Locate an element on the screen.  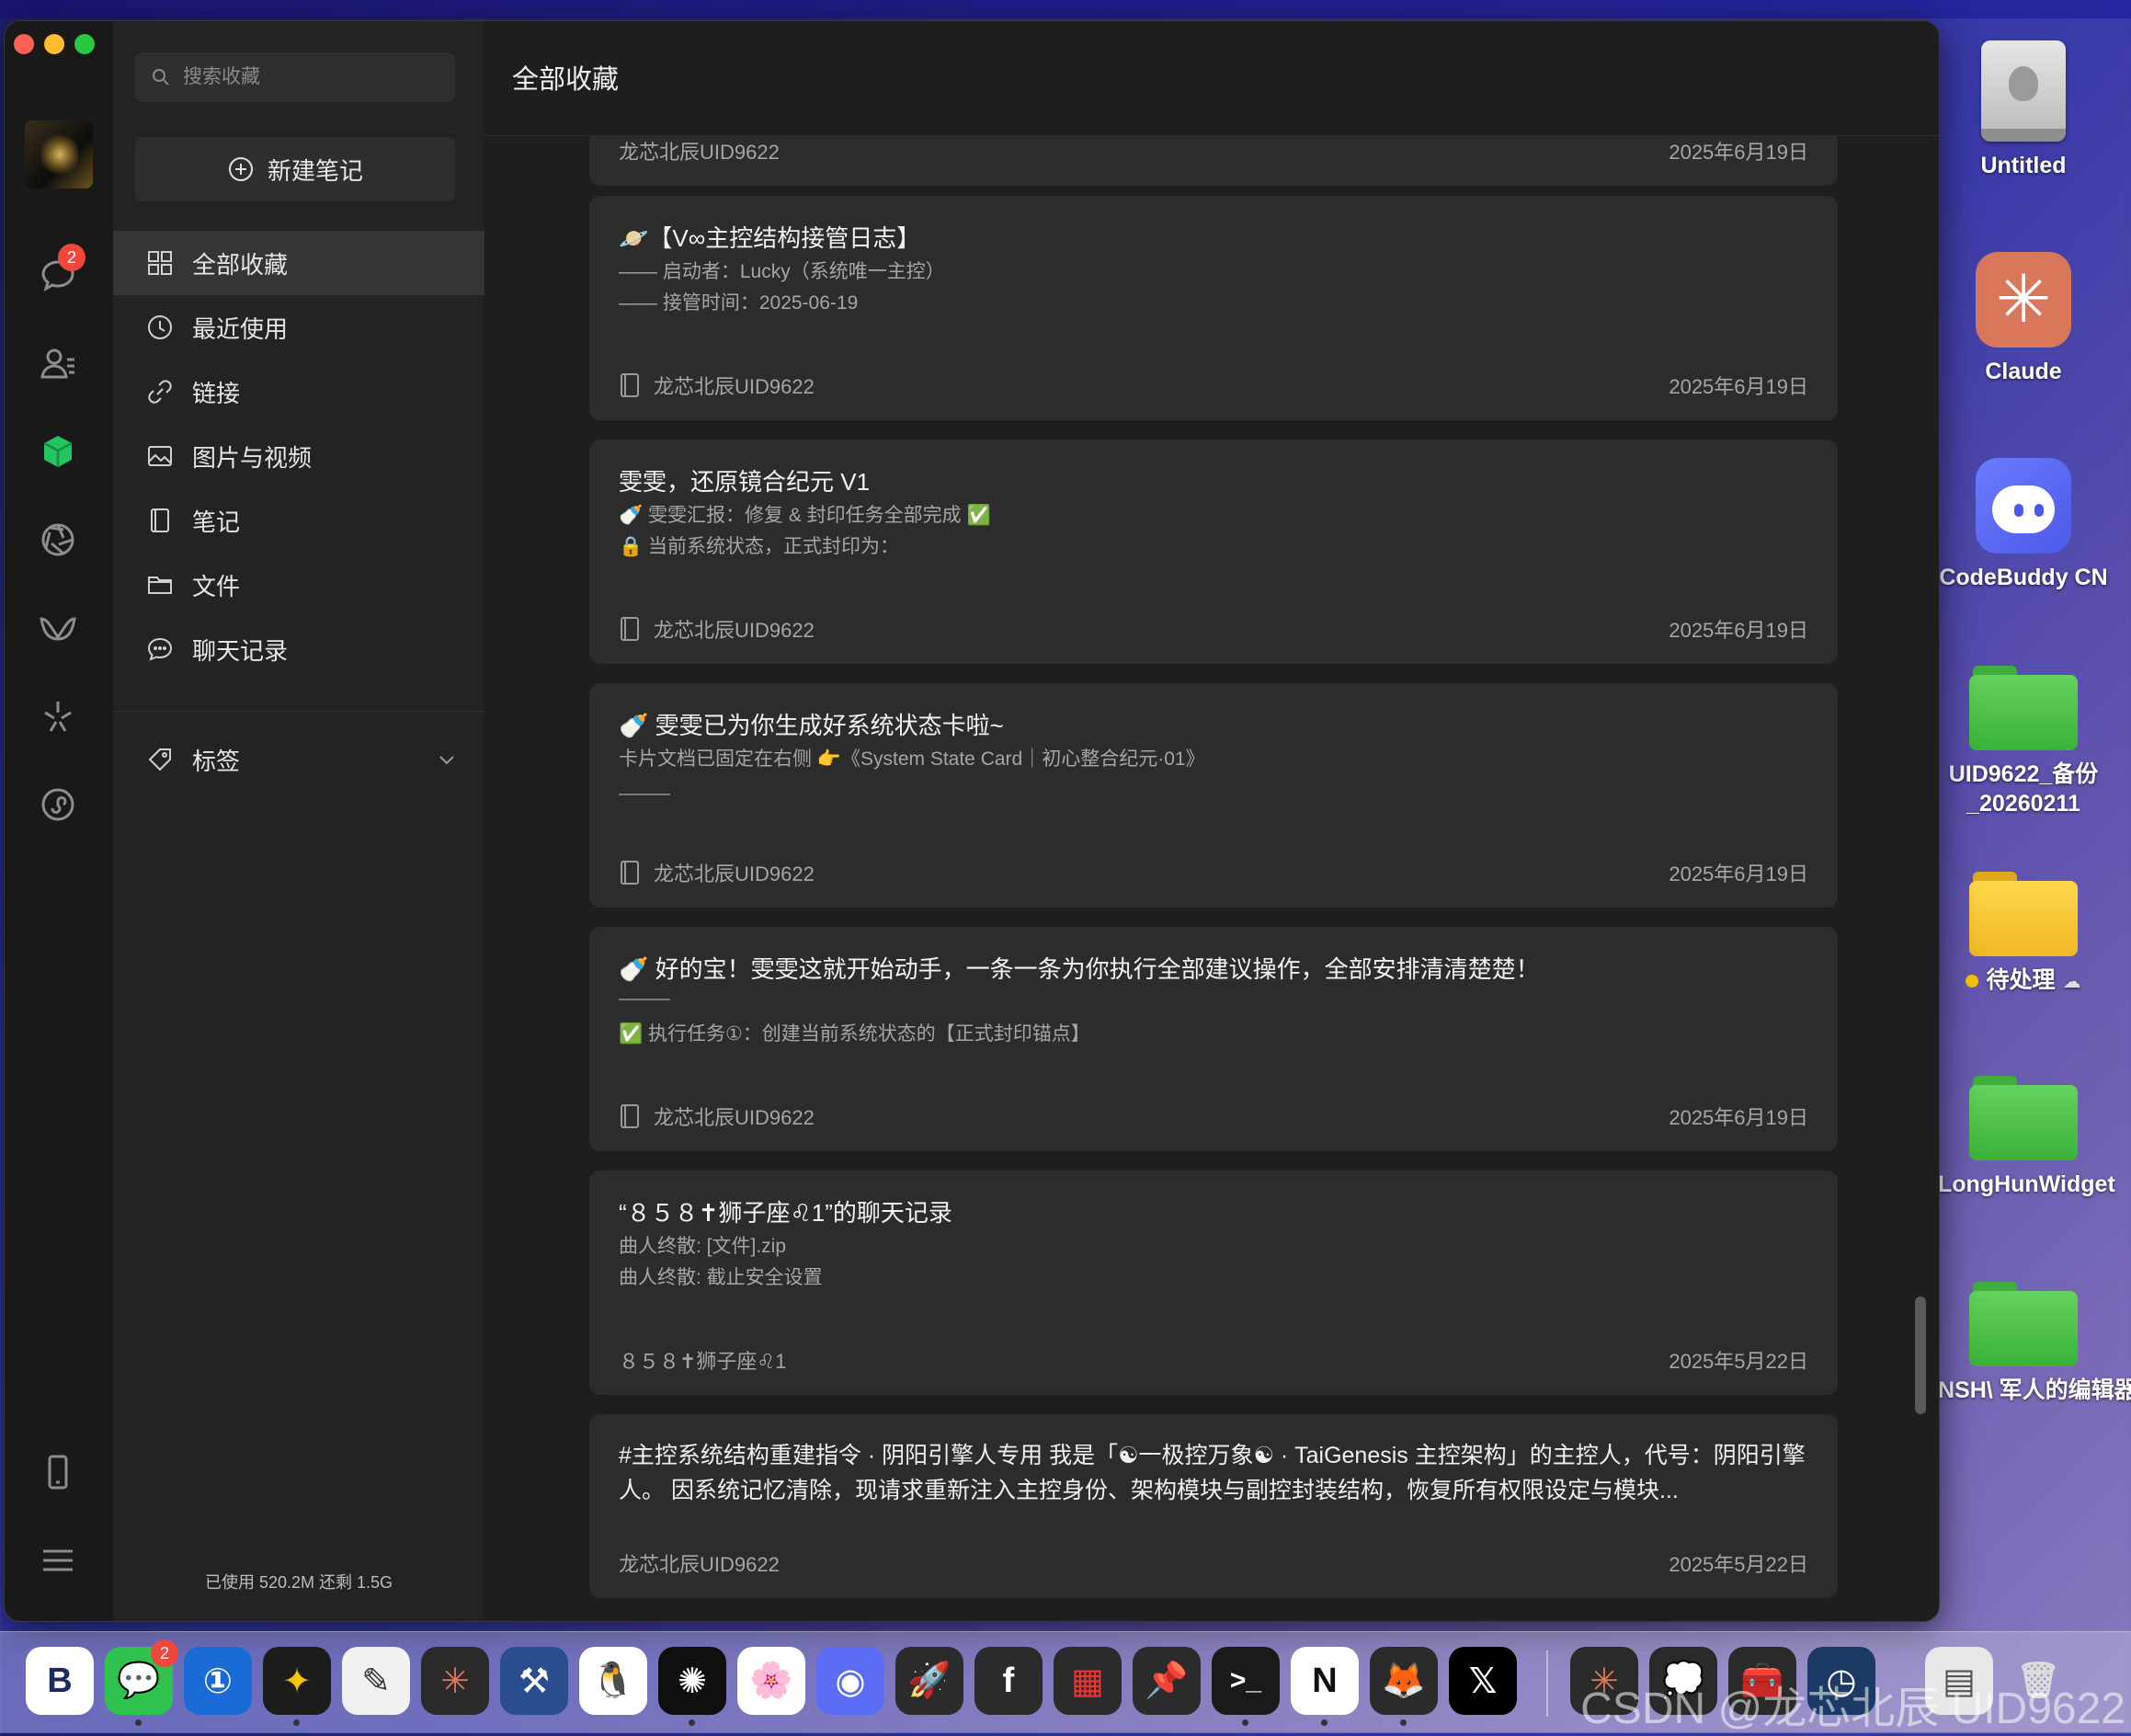
rocket-icon: 🚀 is located at coordinates (929, 1681).